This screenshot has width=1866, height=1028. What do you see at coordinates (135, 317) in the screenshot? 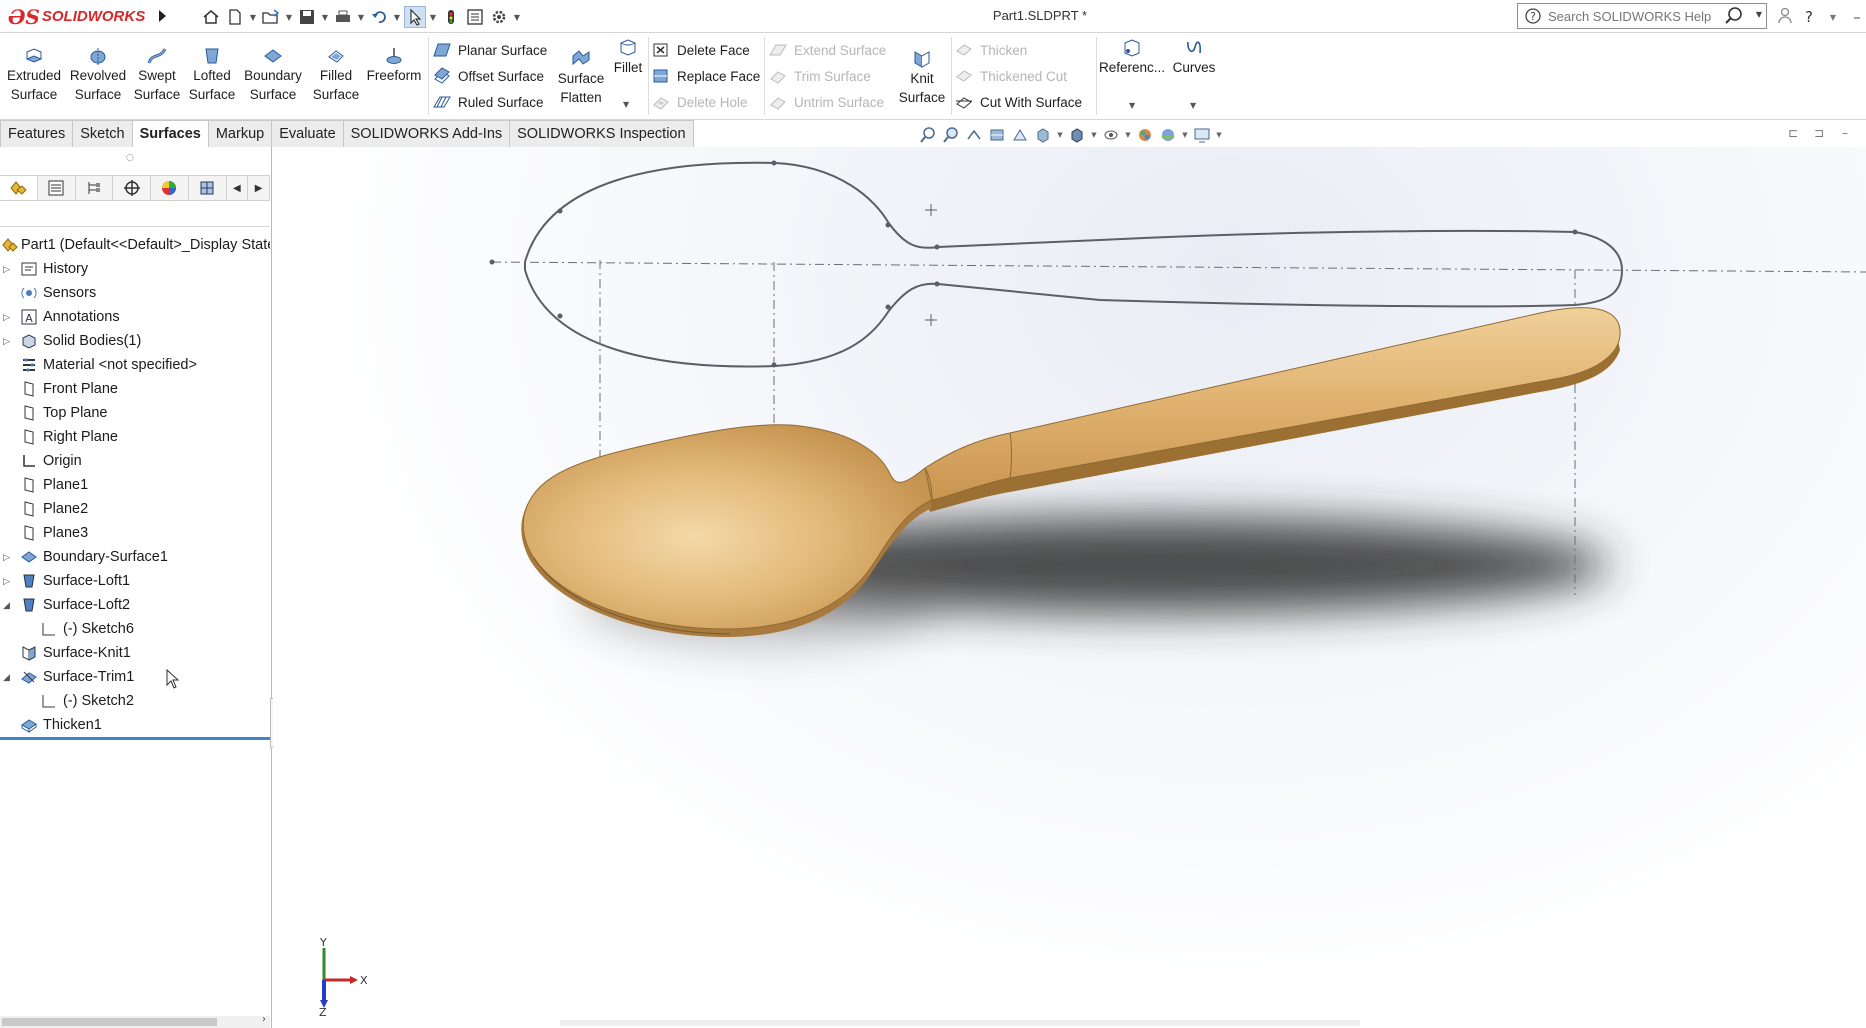
I see `tree-item-annotations: ▷ A Annotations` at bounding box center [135, 317].